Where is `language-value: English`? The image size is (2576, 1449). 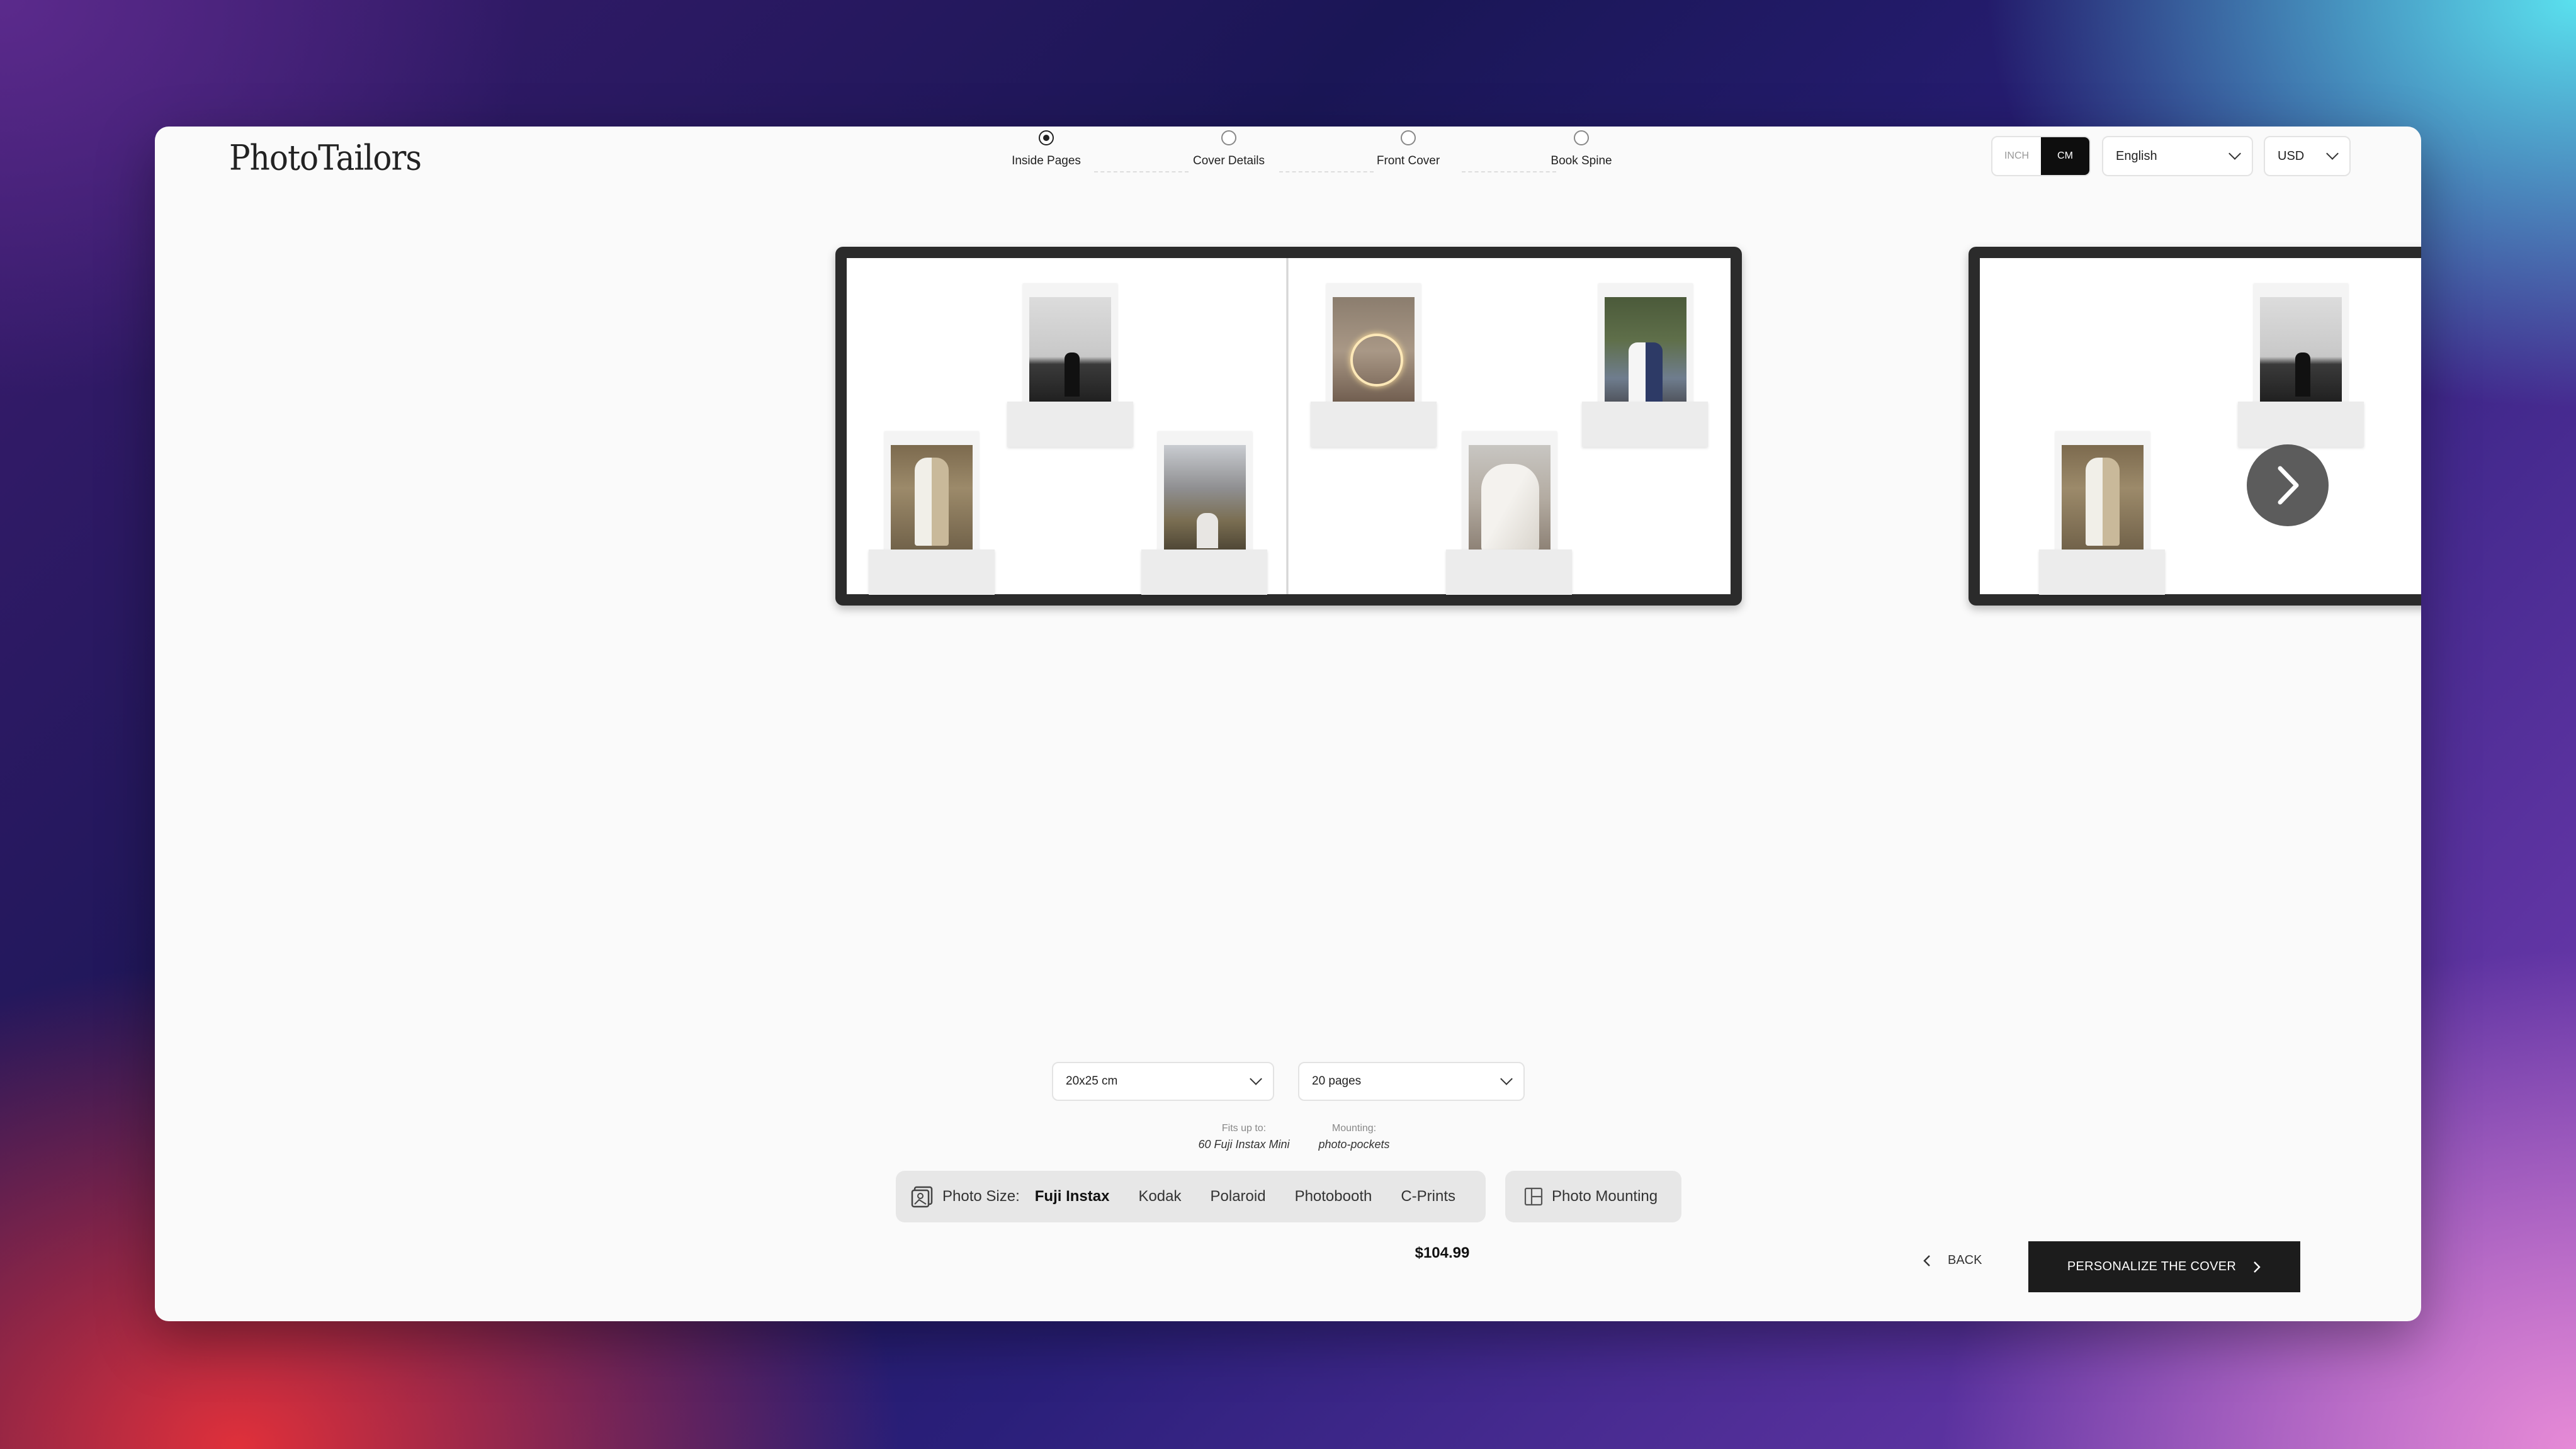 language-value: English is located at coordinates (2136, 156).